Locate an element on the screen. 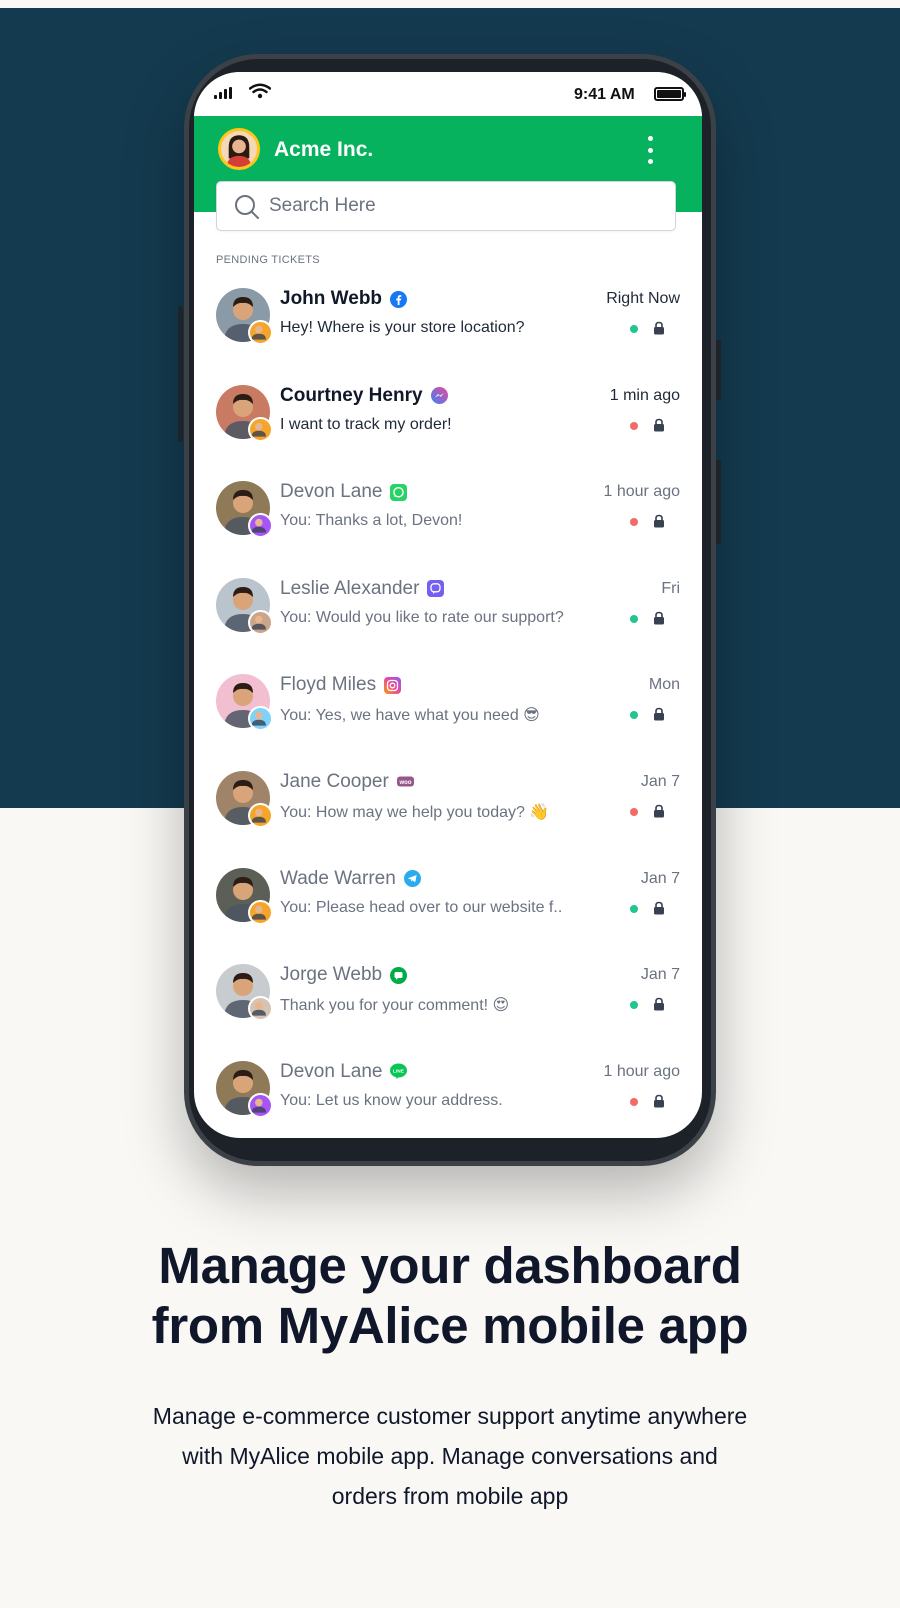 This screenshot has height=1608, width=900. ticket-time: Fri is located at coordinates (670, 588).